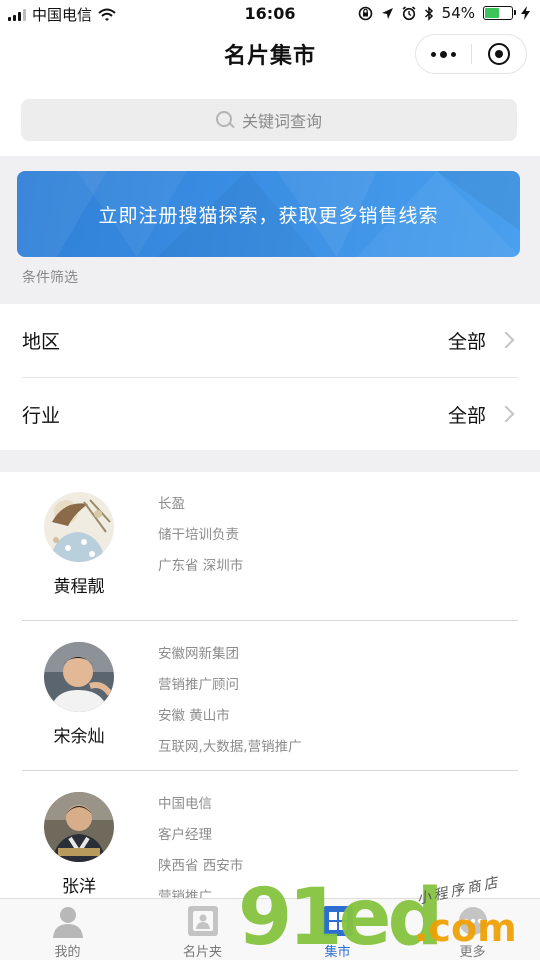  I want to click on card-details: 长盈 储干培训负责 广东省 深圳市, so click(200, 538).